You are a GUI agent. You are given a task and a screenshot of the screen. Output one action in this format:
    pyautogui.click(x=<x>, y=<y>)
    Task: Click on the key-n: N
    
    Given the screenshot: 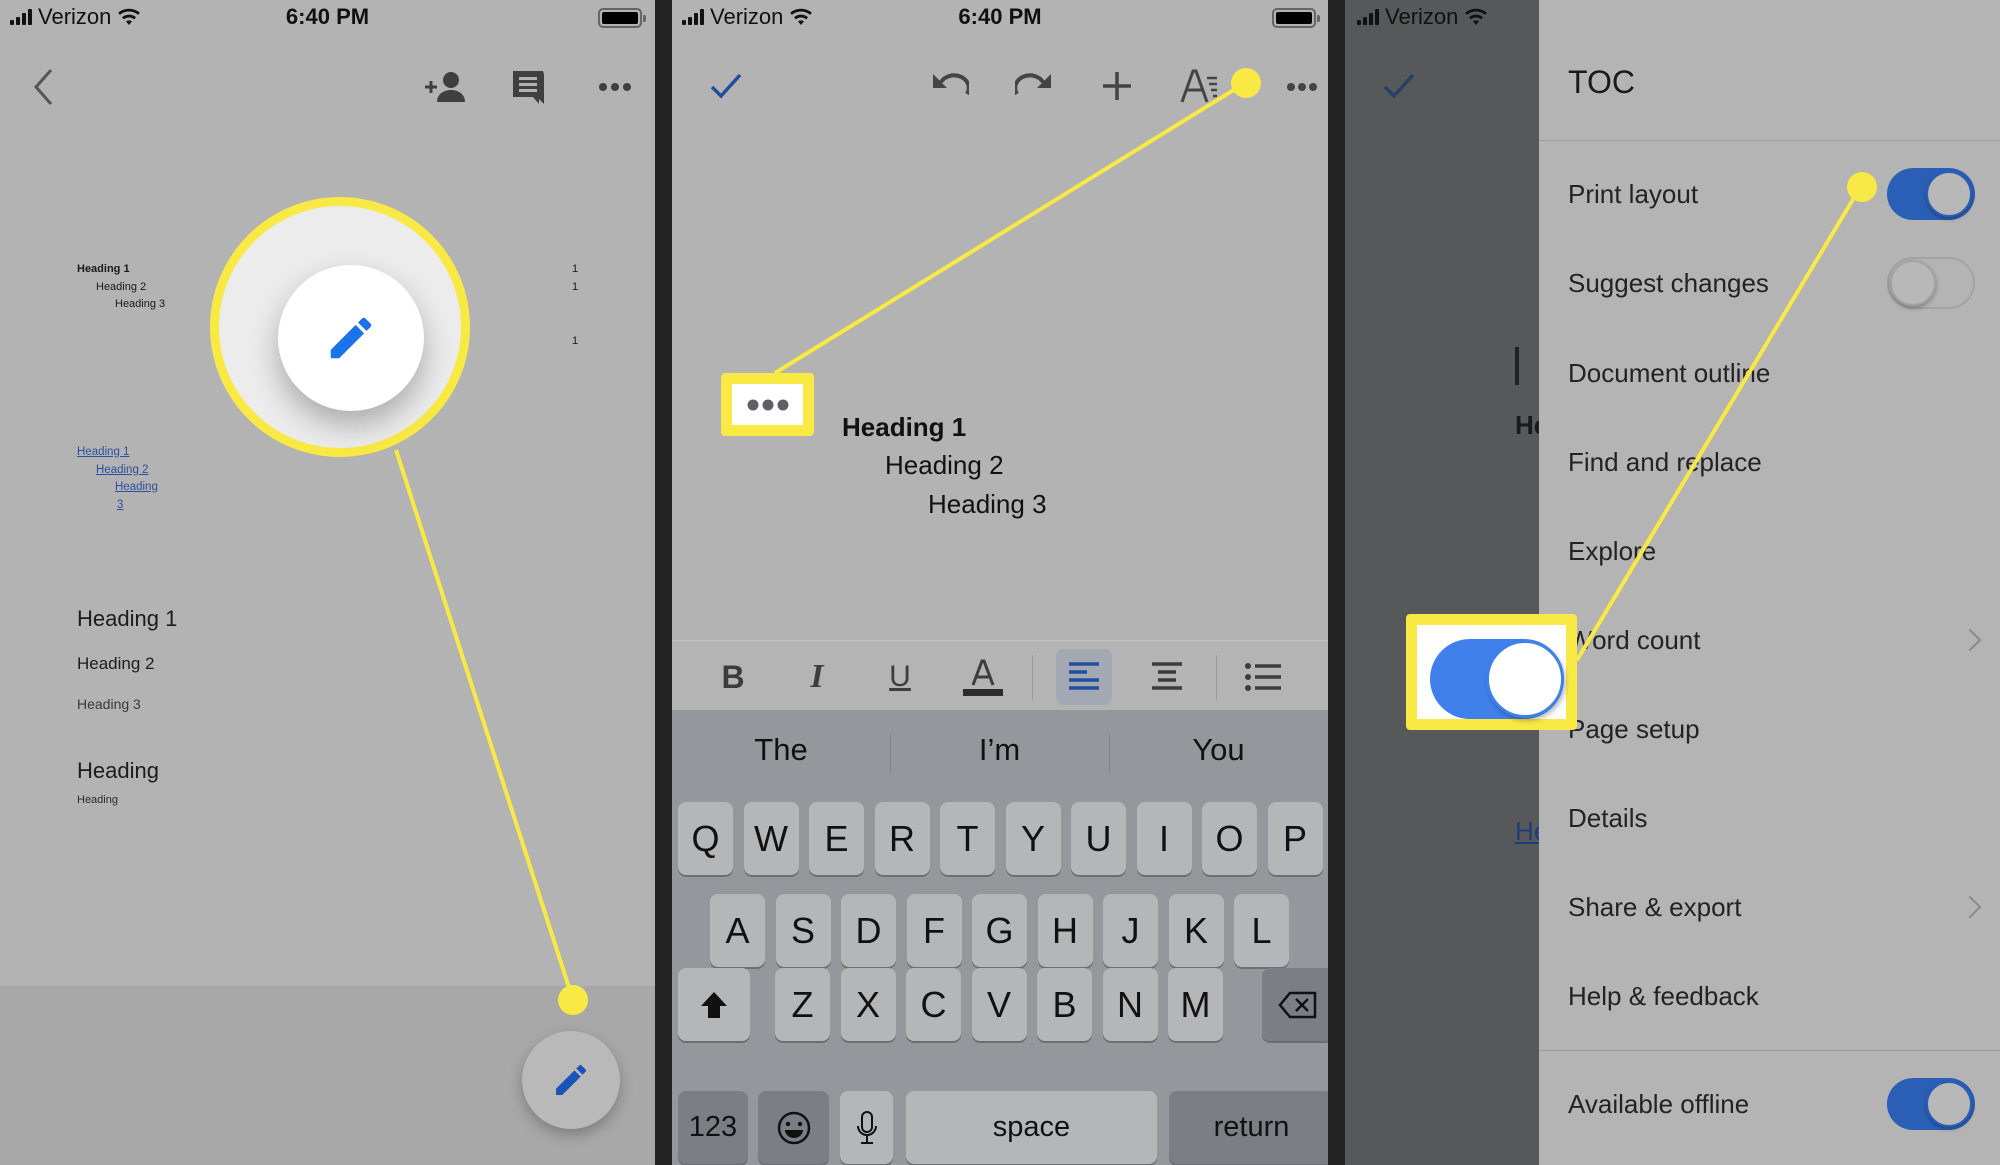 What is the action you would take?
    pyautogui.click(x=1130, y=1004)
    